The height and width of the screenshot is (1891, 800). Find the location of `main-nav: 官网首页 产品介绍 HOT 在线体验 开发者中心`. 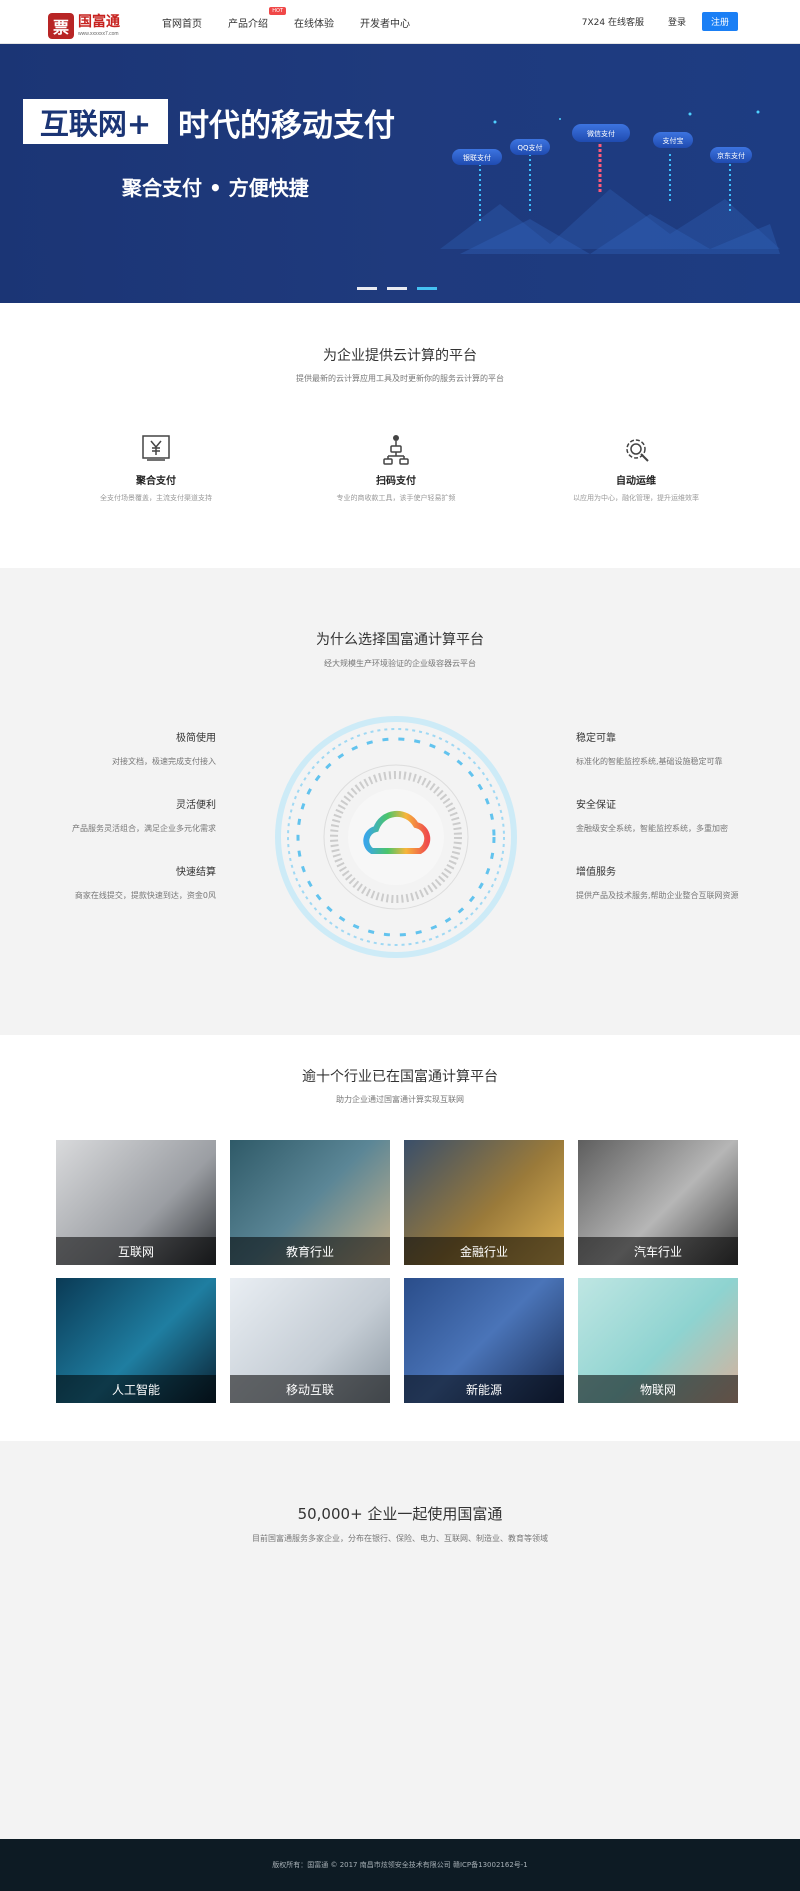

main-nav: 官网首页 产品介绍 HOT 在线体验 开发者中心 is located at coordinates (299, 22).